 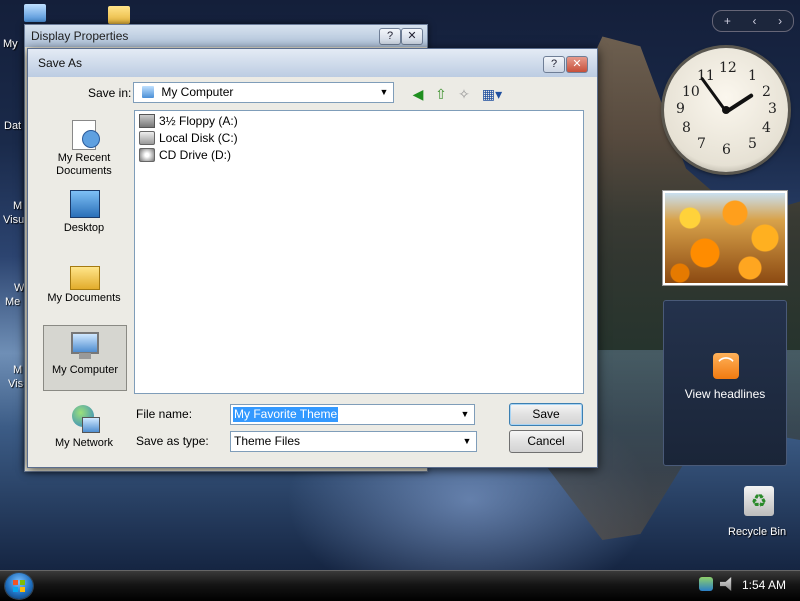 I want to click on next-gadget-button: ›, so click(x=780, y=21).